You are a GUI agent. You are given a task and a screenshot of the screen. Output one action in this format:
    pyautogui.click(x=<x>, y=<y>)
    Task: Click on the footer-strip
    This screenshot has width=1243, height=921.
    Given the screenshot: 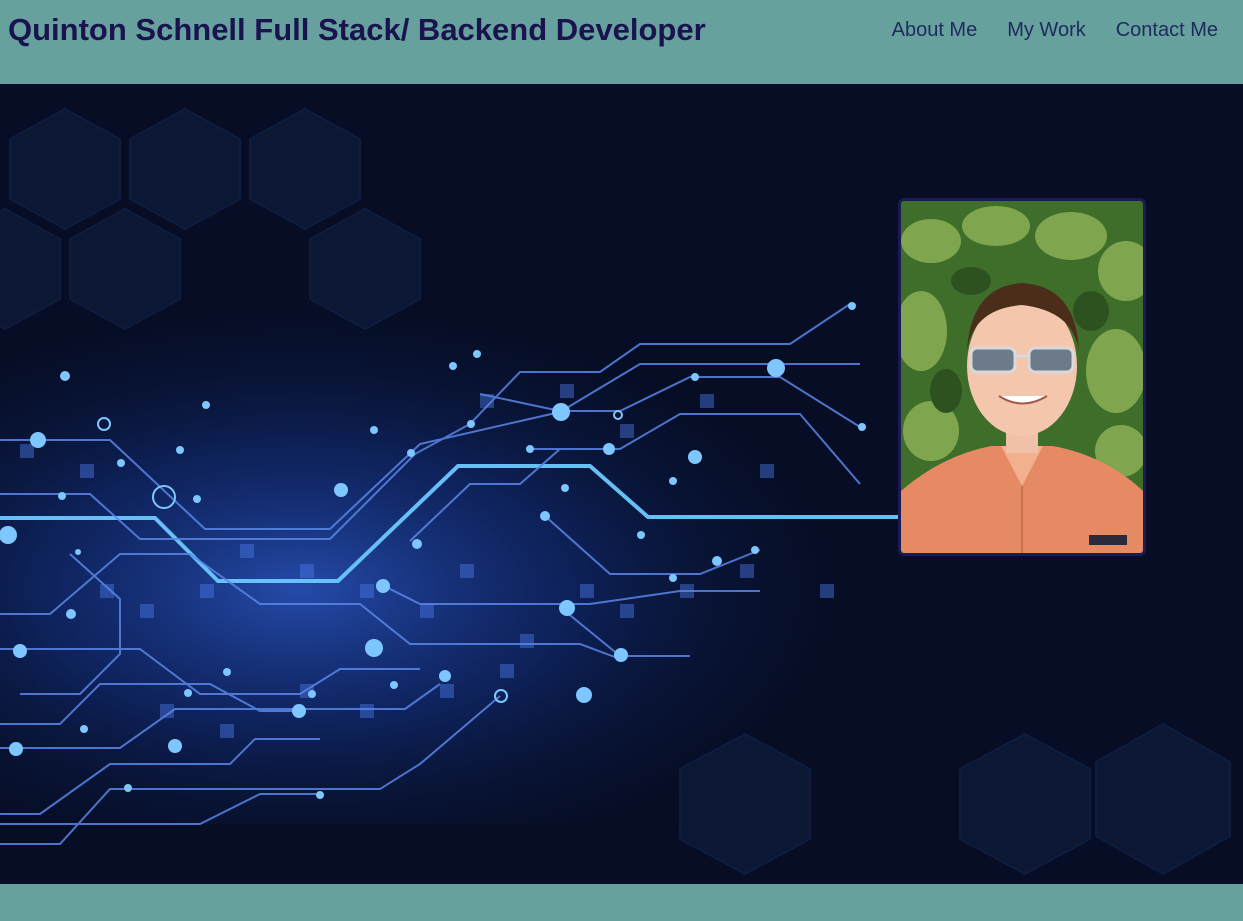 What is the action you would take?
    pyautogui.click(x=621, y=902)
    